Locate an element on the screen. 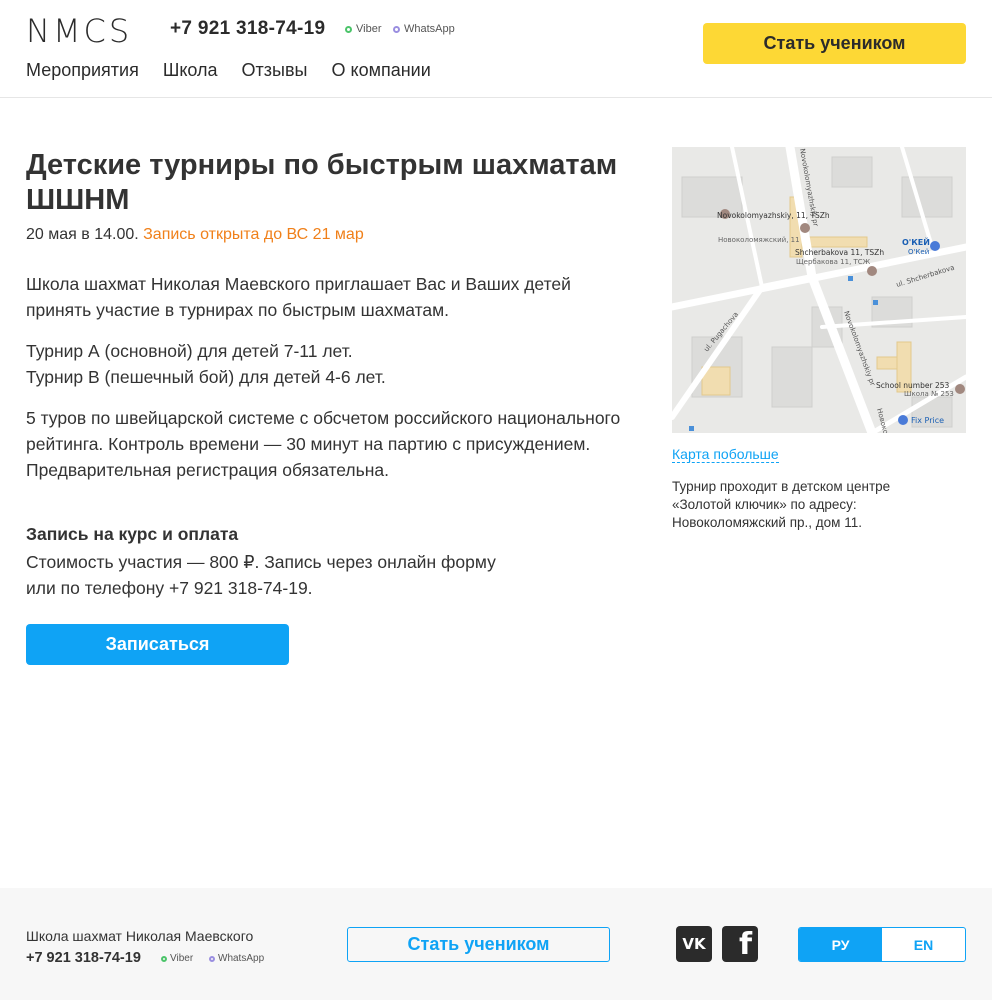 The image size is (992, 1000). bigger-map-link: Карта побольше is located at coordinates (725, 454).